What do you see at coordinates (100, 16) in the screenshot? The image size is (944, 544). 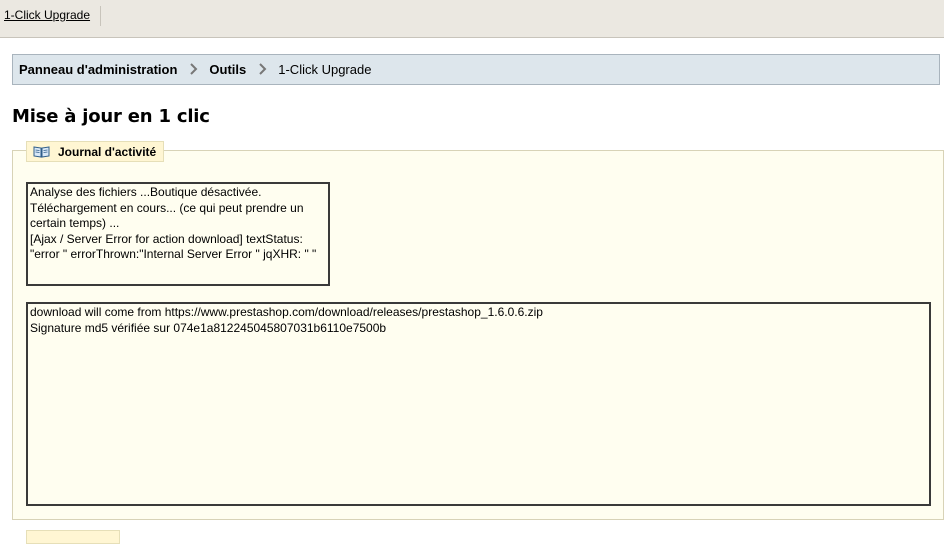 I see `tab-divider` at bounding box center [100, 16].